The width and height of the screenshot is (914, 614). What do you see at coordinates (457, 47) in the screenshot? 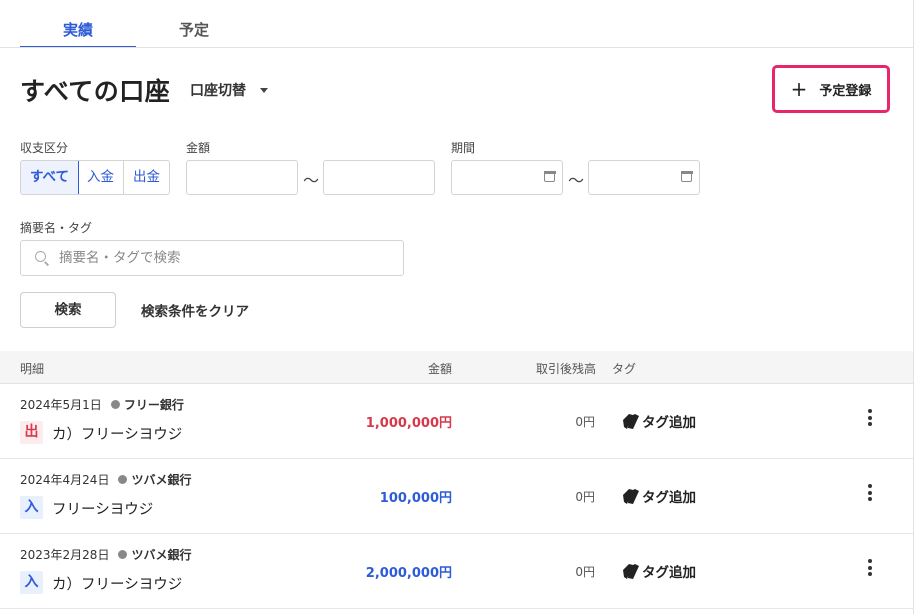
I see `tabs-divider` at bounding box center [457, 47].